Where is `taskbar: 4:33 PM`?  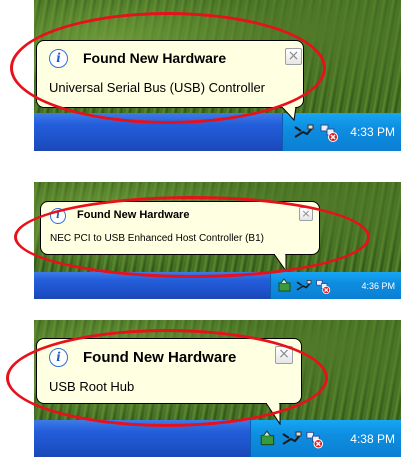
taskbar: 4:33 PM is located at coordinates (217, 132).